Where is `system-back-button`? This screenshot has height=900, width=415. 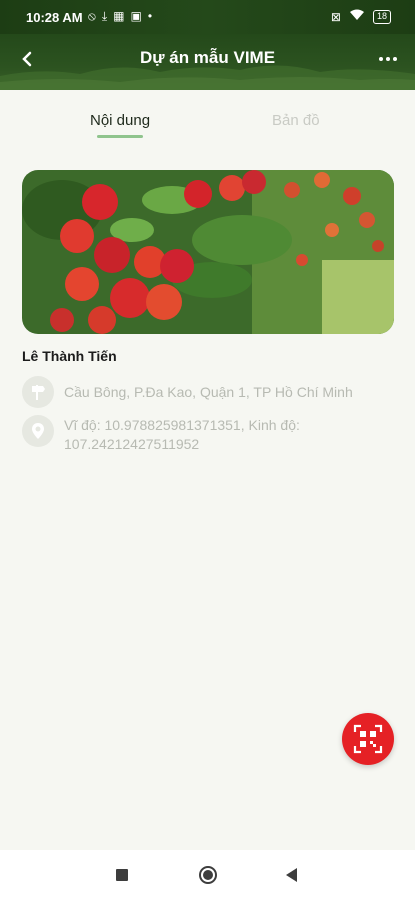
system-back-button is located at coordinates (291, 875).